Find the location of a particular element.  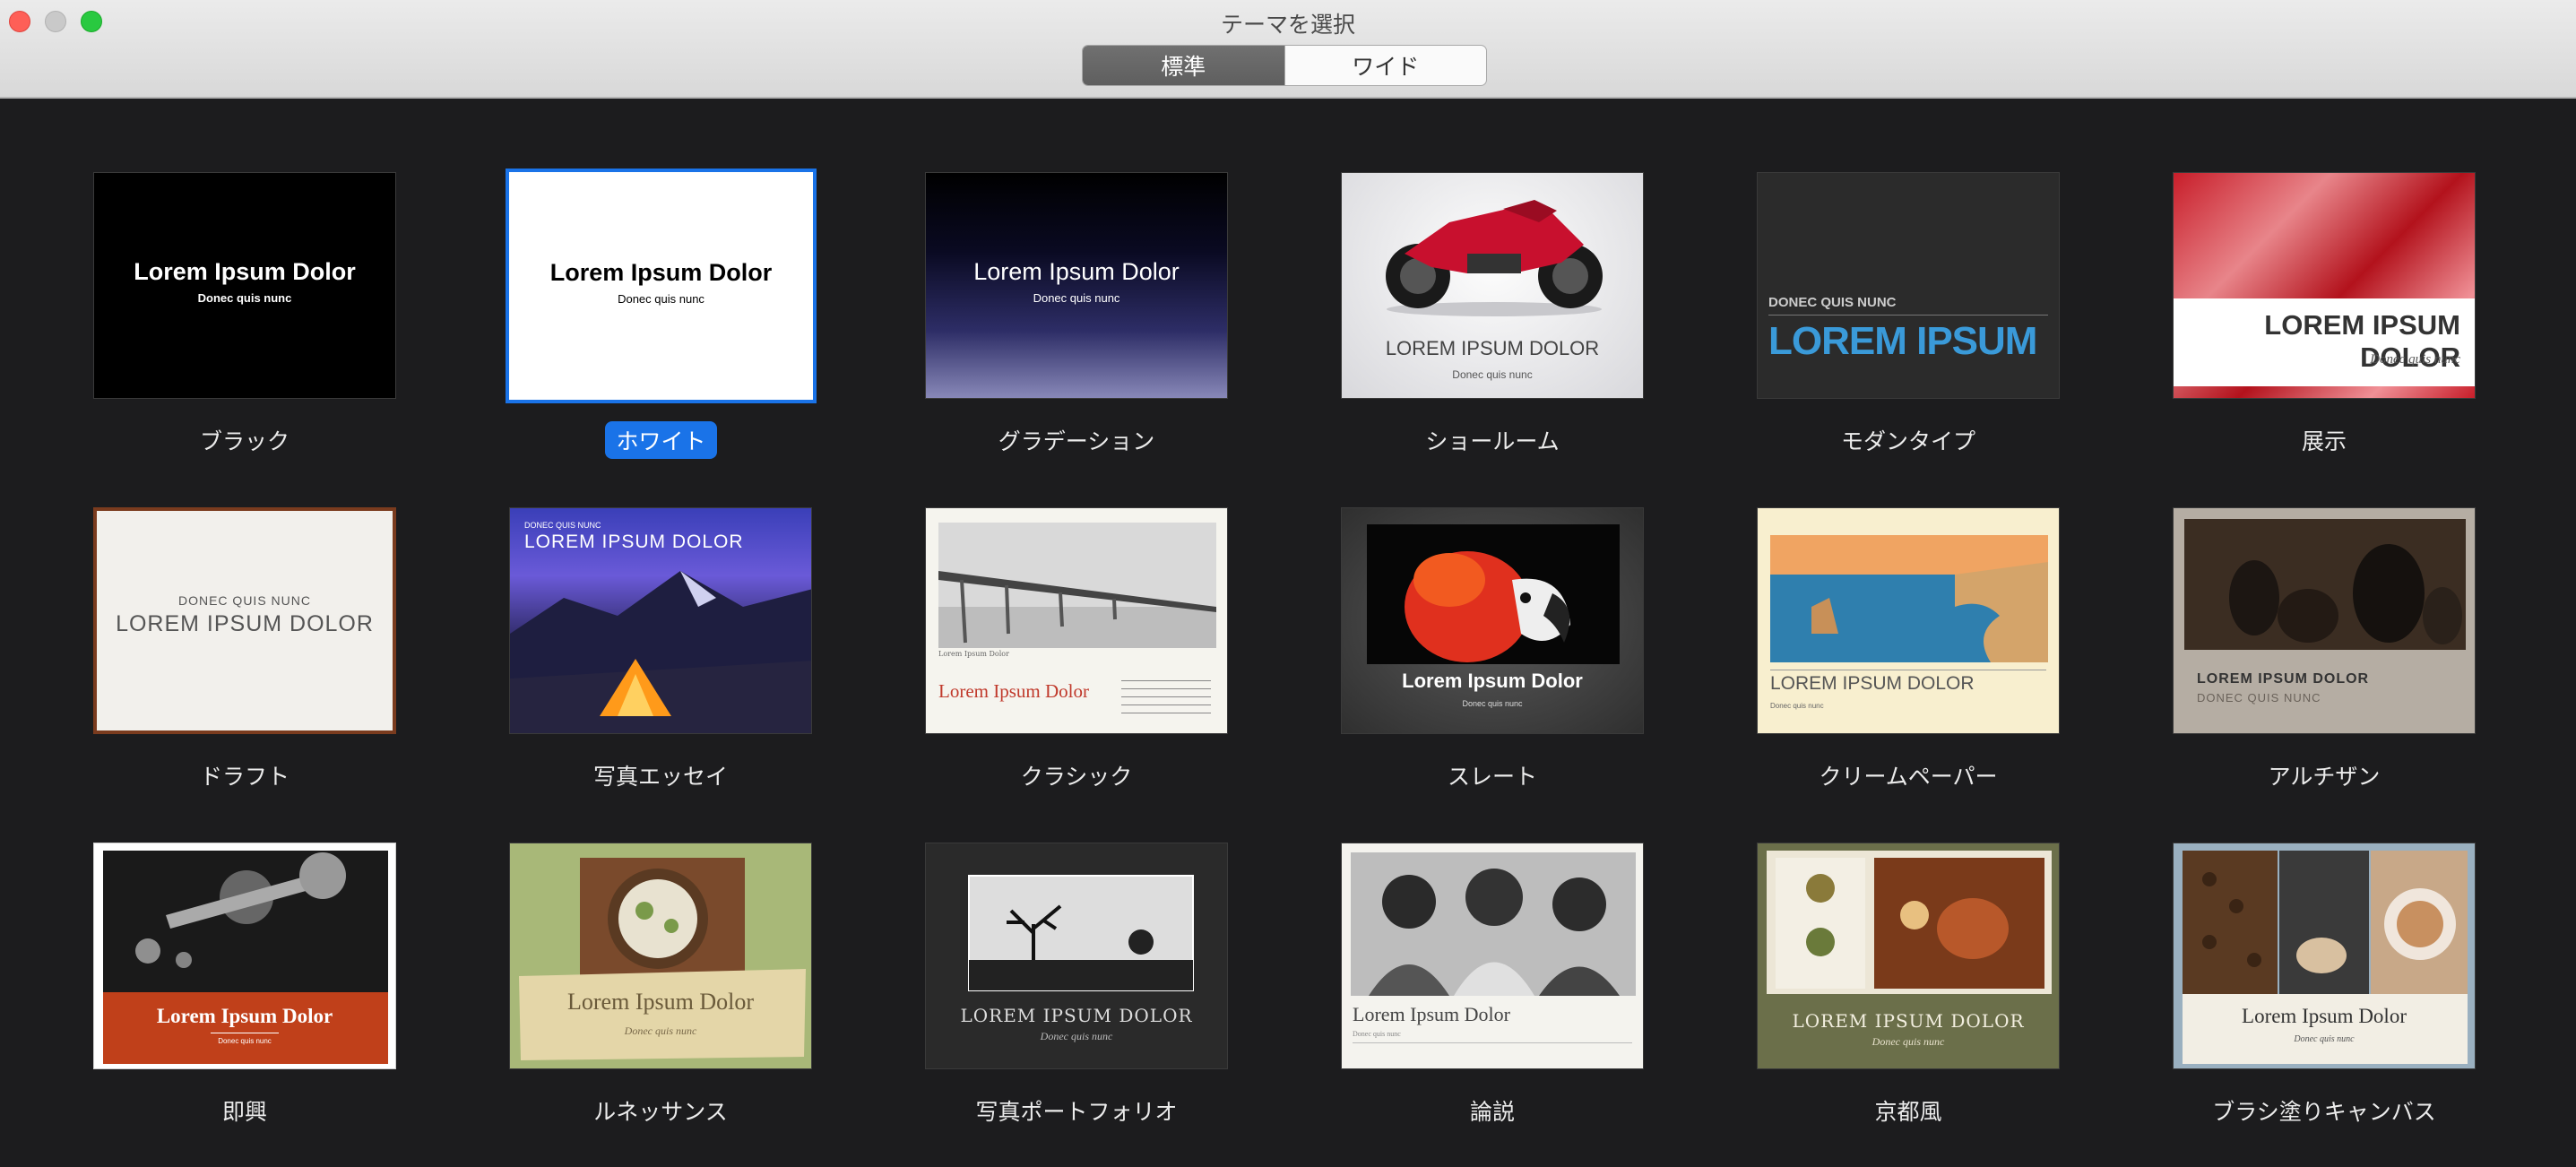

theme-slate: Lorem Ipsum Dolor Donec quis nunc スレート is located at coordinates (1492, 648).